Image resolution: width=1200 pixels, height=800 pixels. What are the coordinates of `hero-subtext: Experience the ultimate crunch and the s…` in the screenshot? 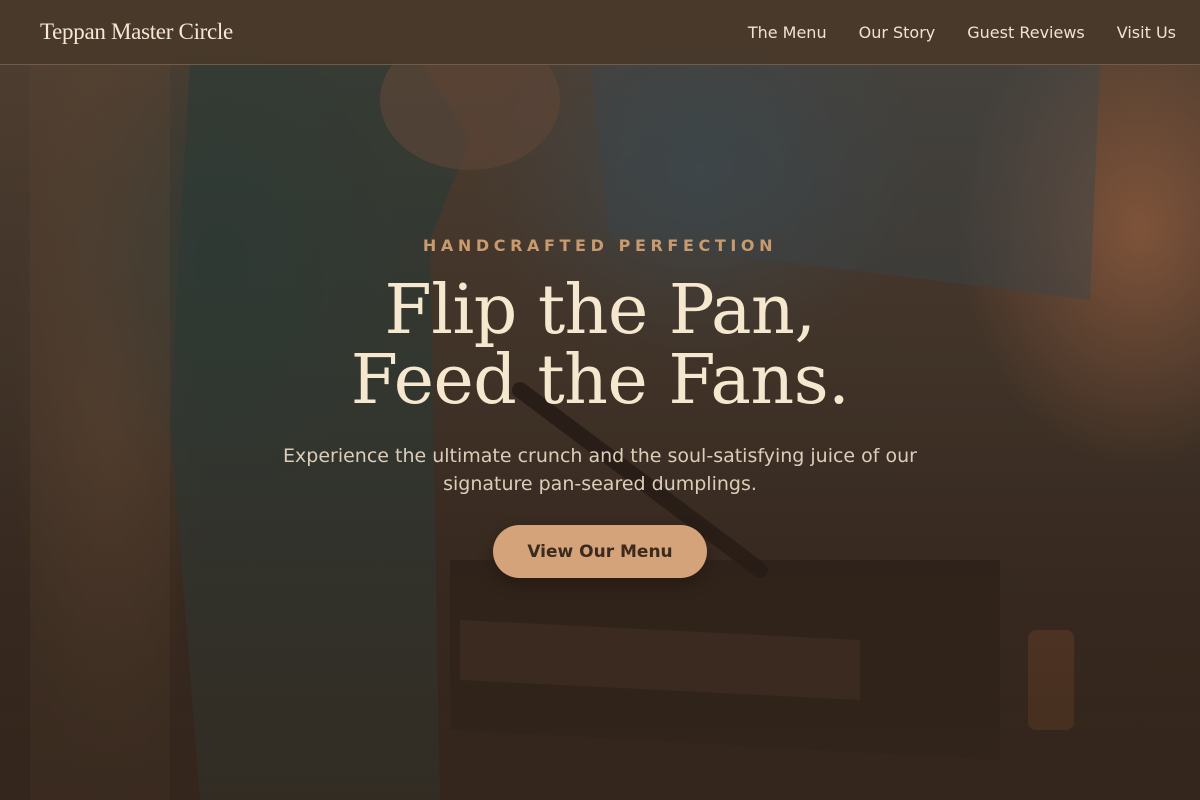 It's located at (600, 470).